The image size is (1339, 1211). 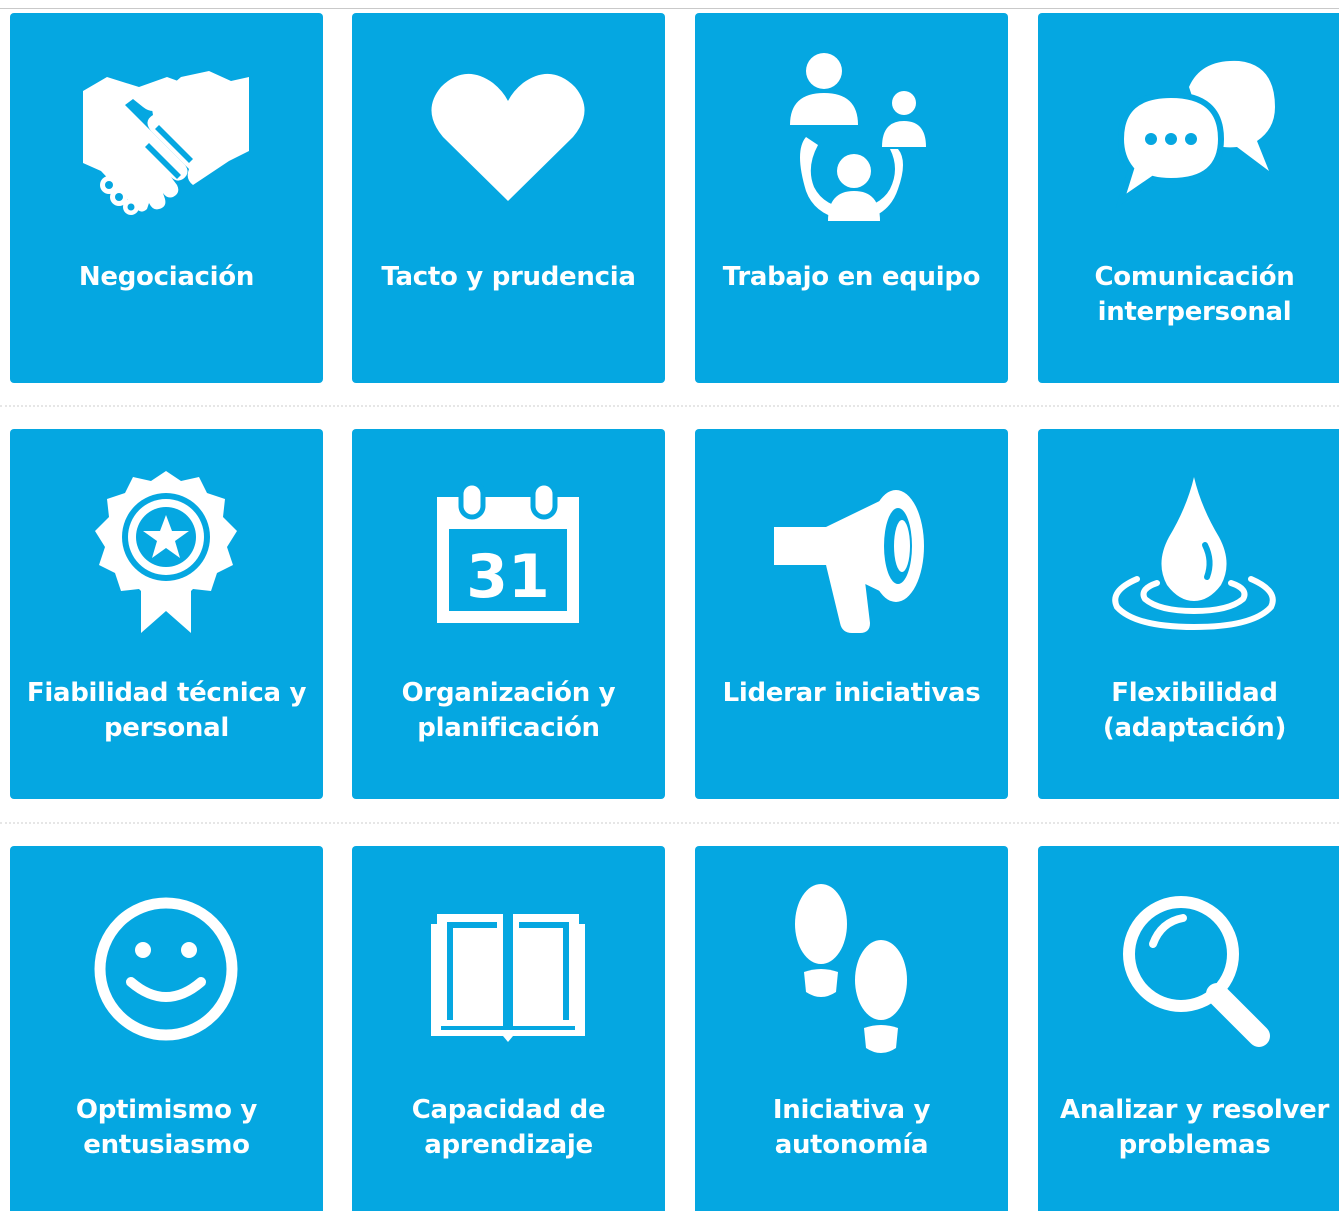 I want to click on tile-comunicacion-interpersonal: Comunicación interpersonal, so click(x=1188, y=198).